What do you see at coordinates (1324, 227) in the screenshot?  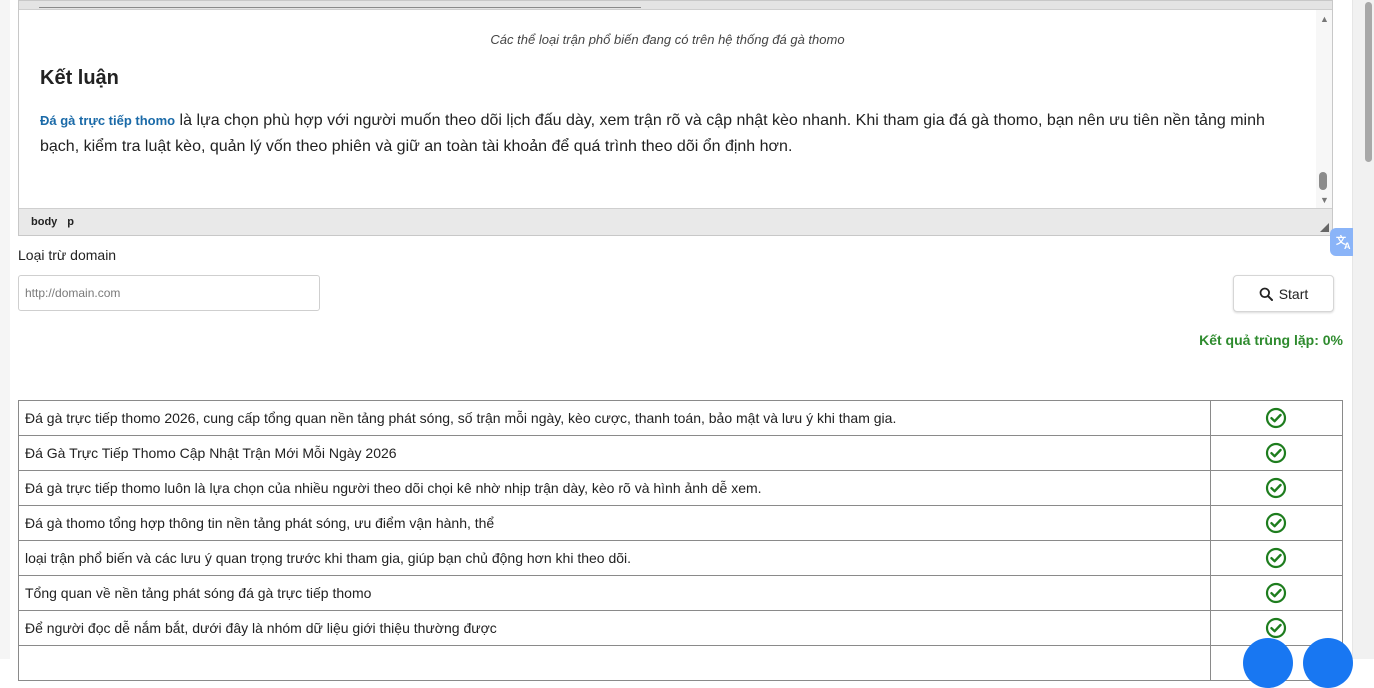 I see `resize-handle-icon` at bounding box center [1324, 227].